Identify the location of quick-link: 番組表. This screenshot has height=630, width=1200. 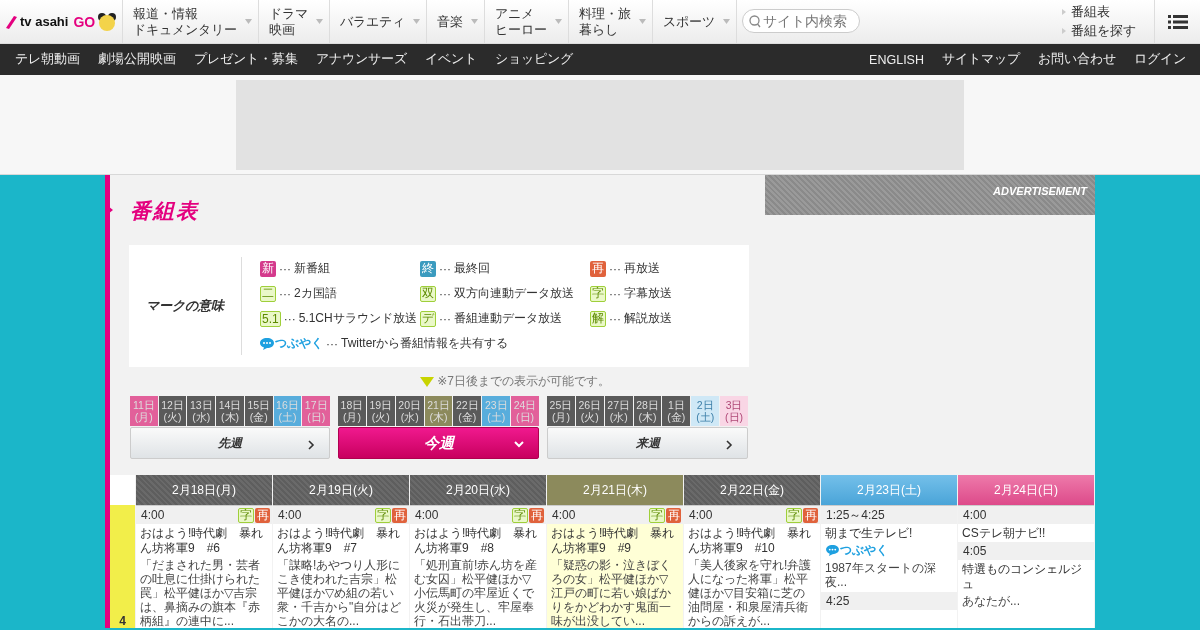
(1099, 12).